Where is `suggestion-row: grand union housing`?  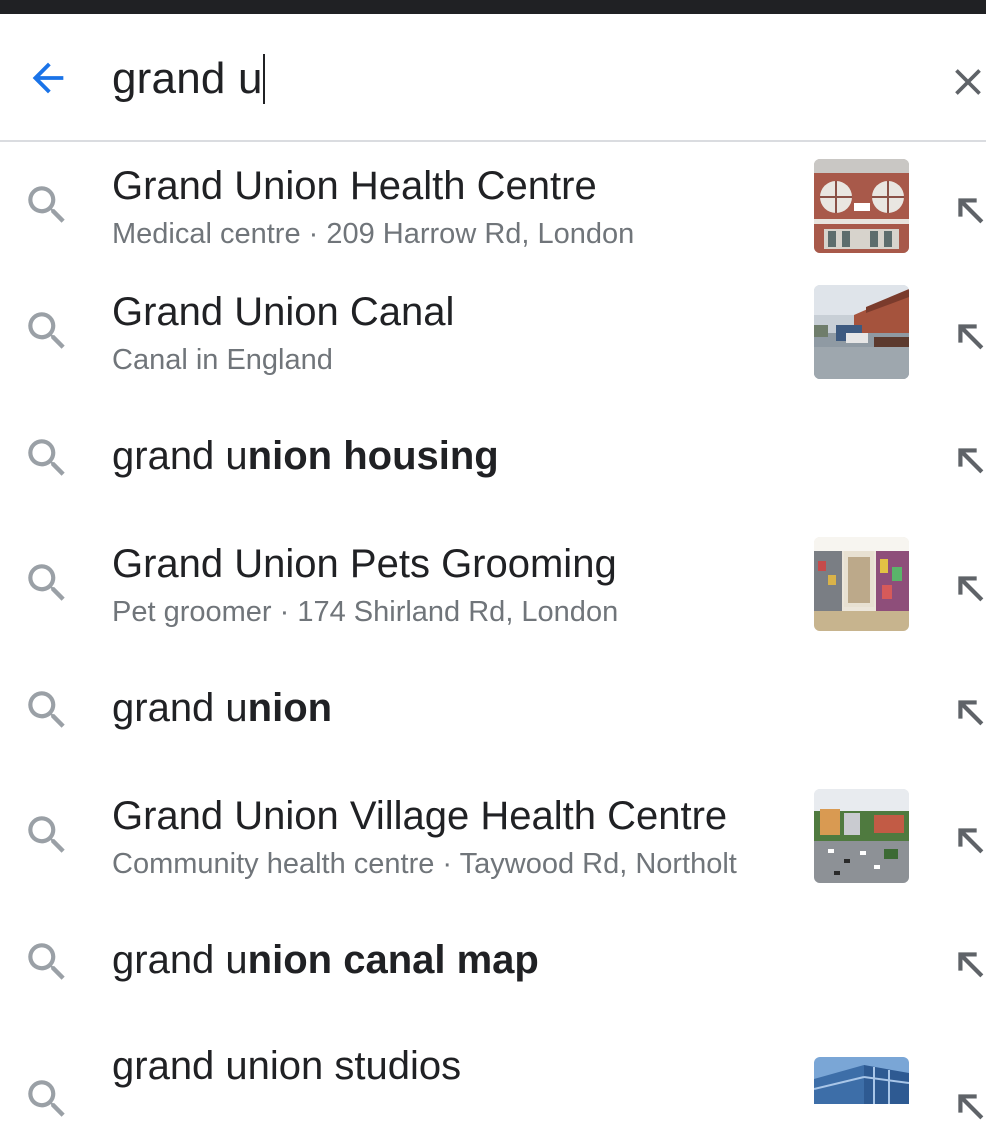 suggestion-row: grand union housing is located at coordinates (493, 457).